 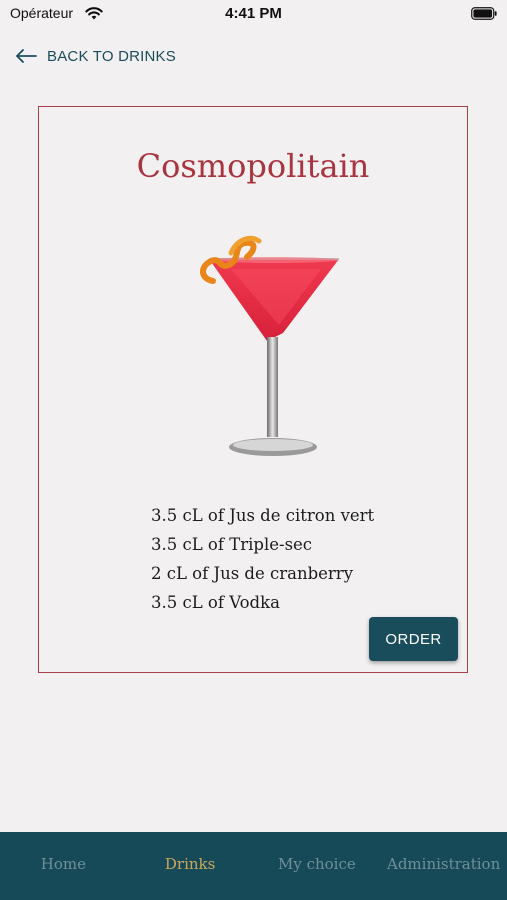 What do you see at coordinates (252, 573) in the screenshot?
I see `ingredient-item: 2 cL of Jus de cranberry` at bounding box center [252, 573].